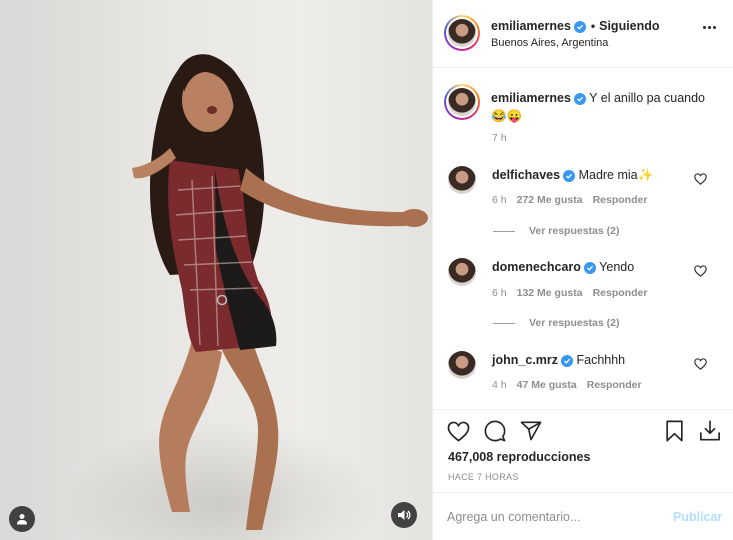 The height and width of the screenshot is (540, 733). Describe the element at coordinates (629, 26) in the screenshot. I see `follow-status-button: Siguiendo` at that location.